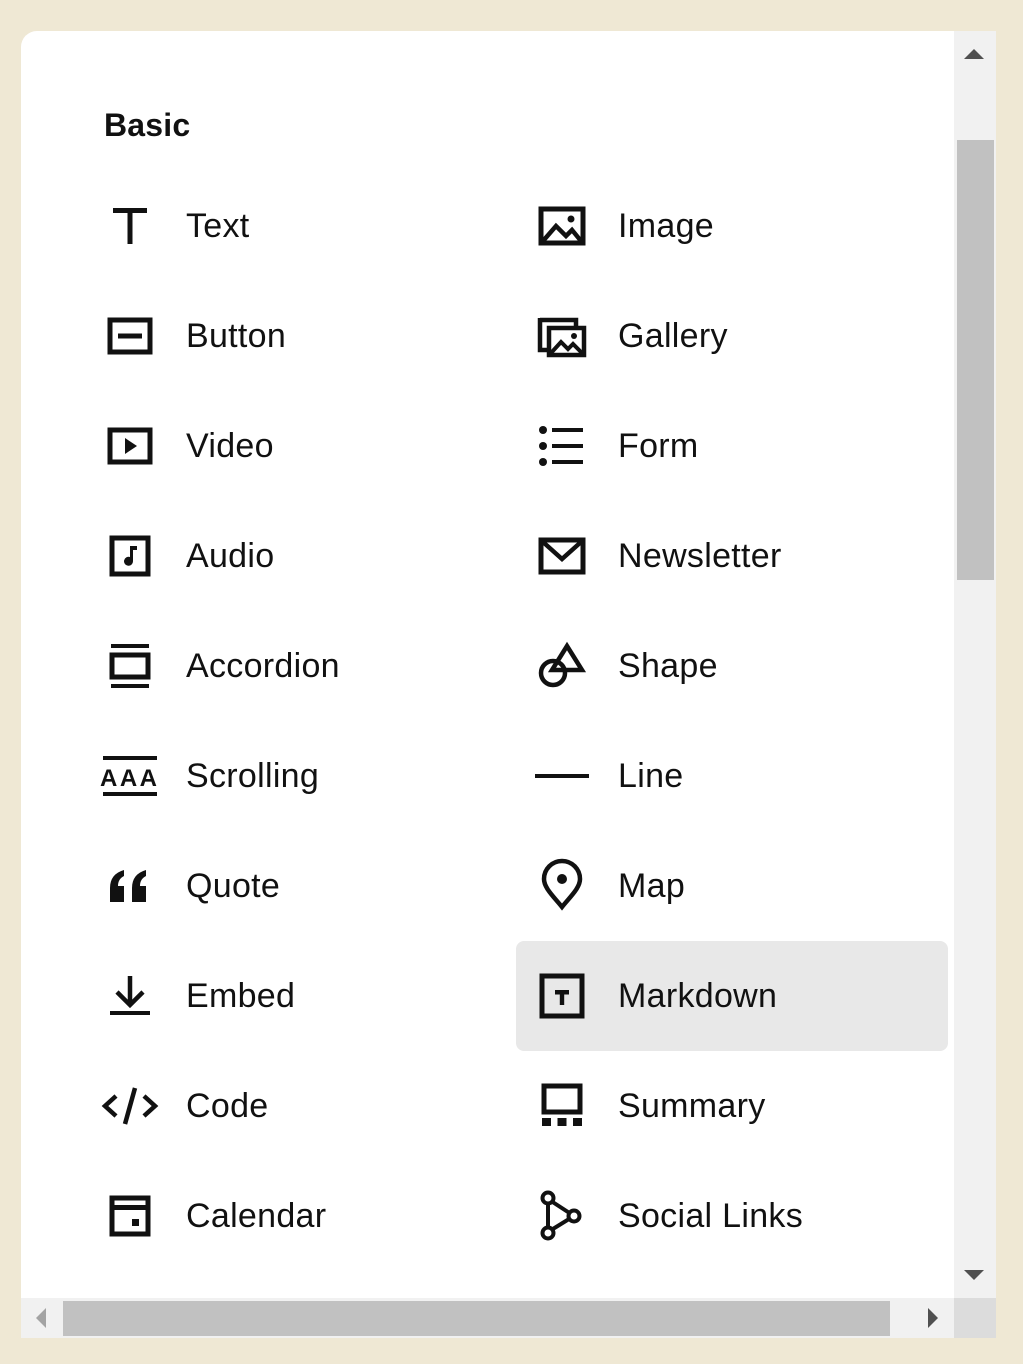  What do you see at coordinates (562, 666) in the screenshot?
I see `shape-icon` at bounding box center [562, 666].